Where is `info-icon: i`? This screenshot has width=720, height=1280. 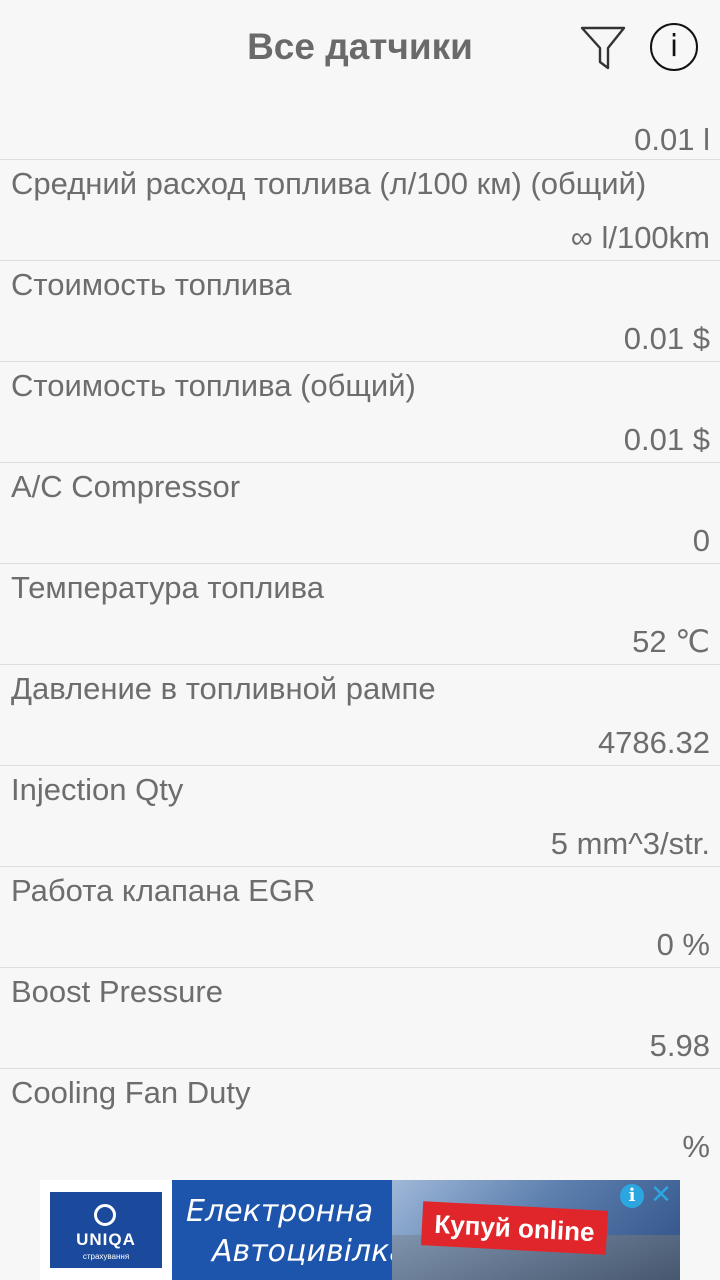 info-icon: i is located at coordinates (674, 46).